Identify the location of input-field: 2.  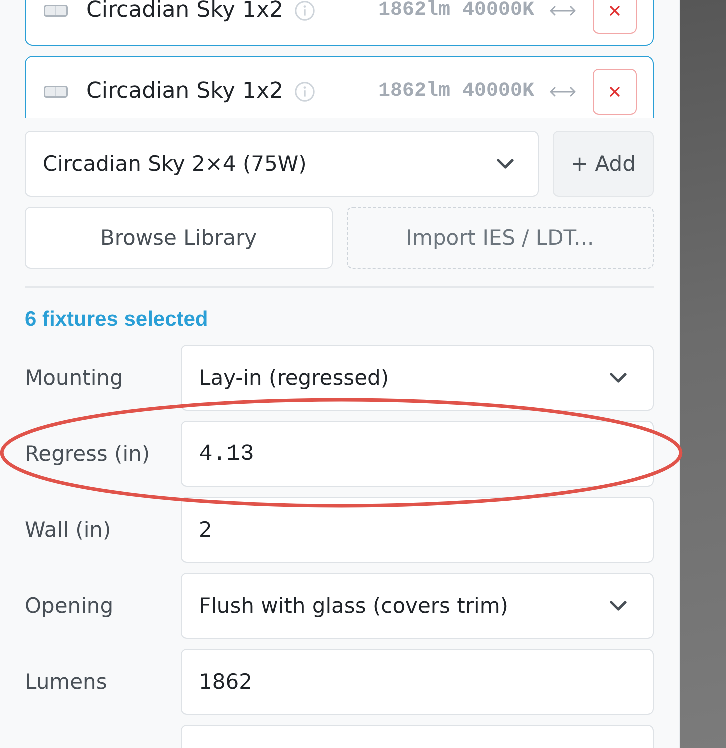
(417, 530).